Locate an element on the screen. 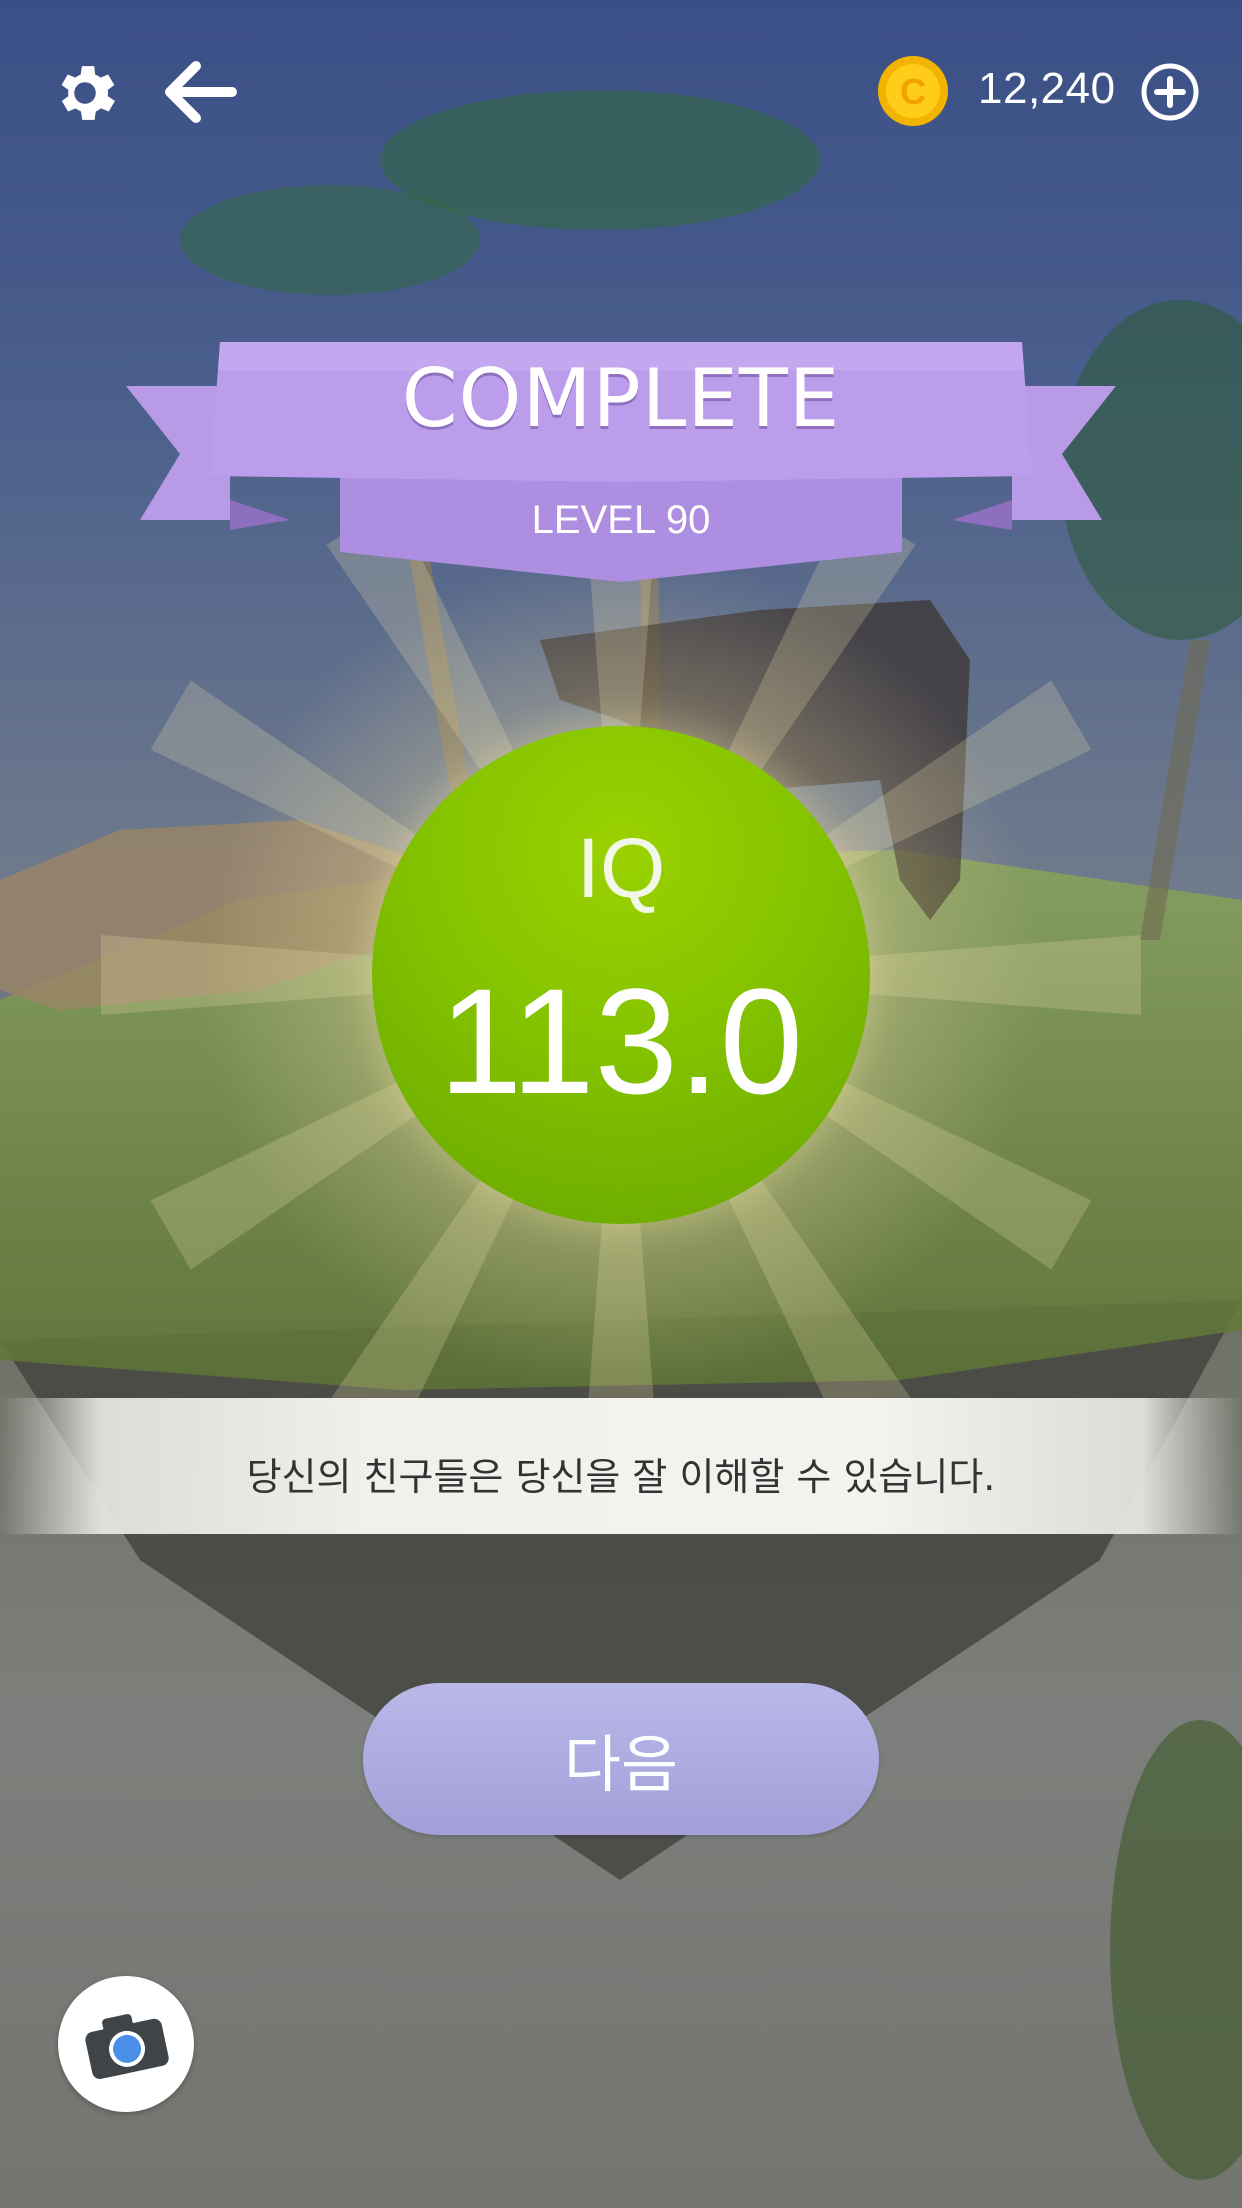 The height and width of the screenshot is (2208, 1242). next-button: 다음 is located at coordinates (621, 1759).